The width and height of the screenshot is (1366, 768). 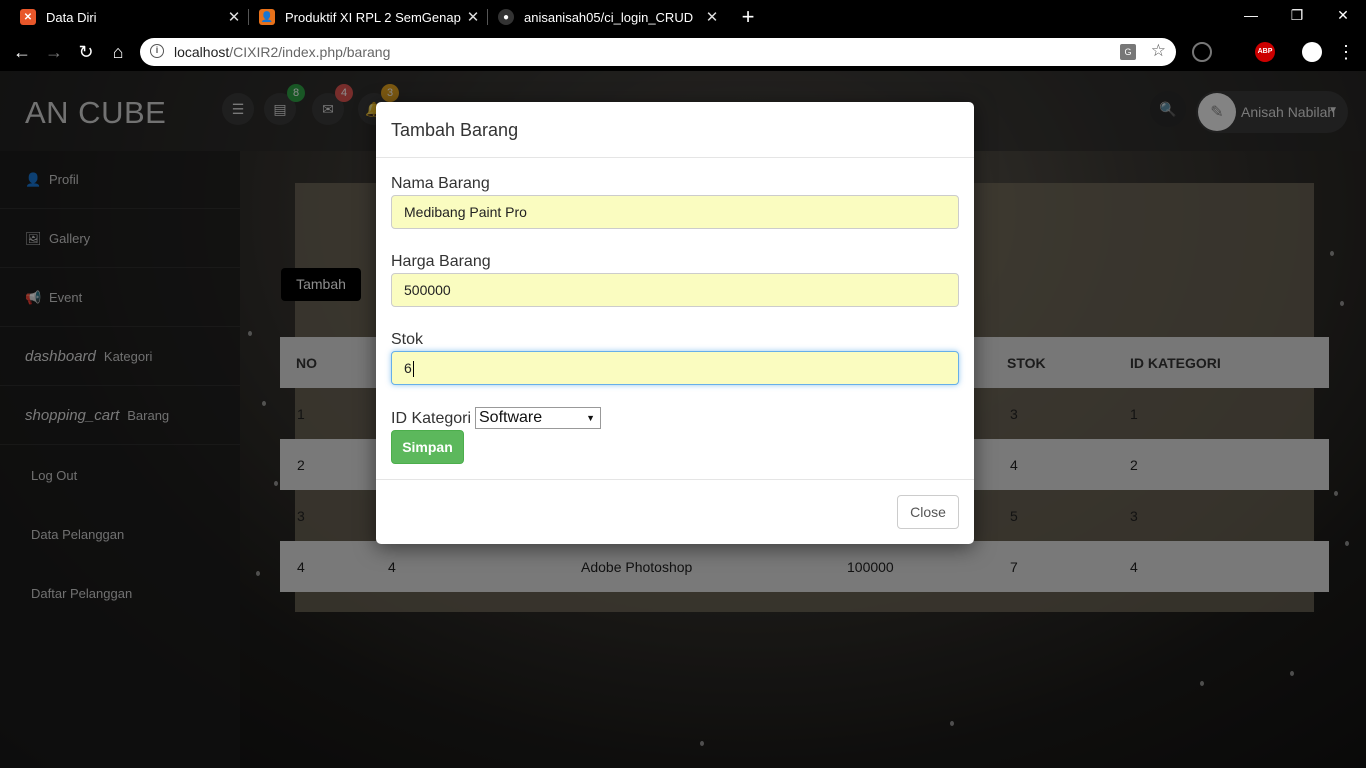 What do you see at coordinates (1297, 15) in the screenshot?
I see `restore-button: ❐` at bounding box center [1297, 15].